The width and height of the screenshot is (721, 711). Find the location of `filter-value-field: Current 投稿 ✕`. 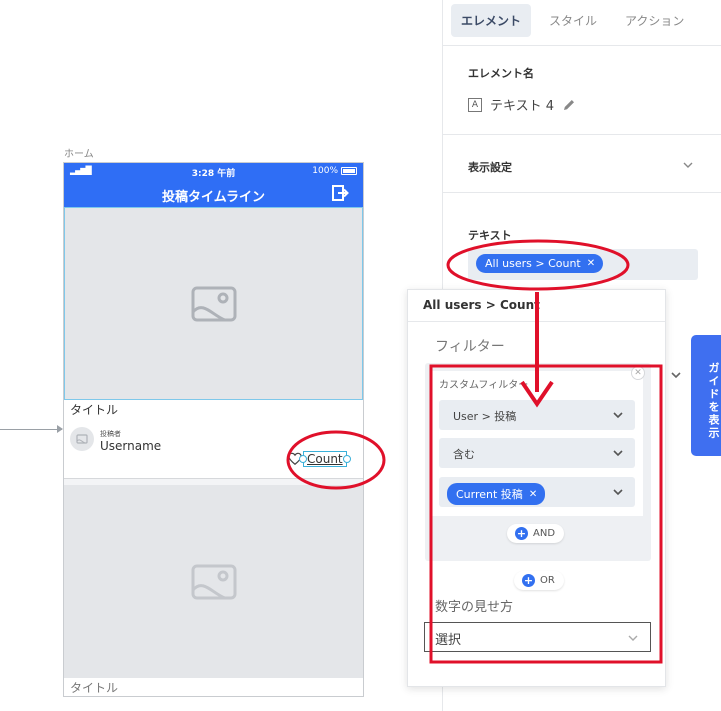

filter-value-field: Current 投稿 ✕ is located at coordinates (537, 492).